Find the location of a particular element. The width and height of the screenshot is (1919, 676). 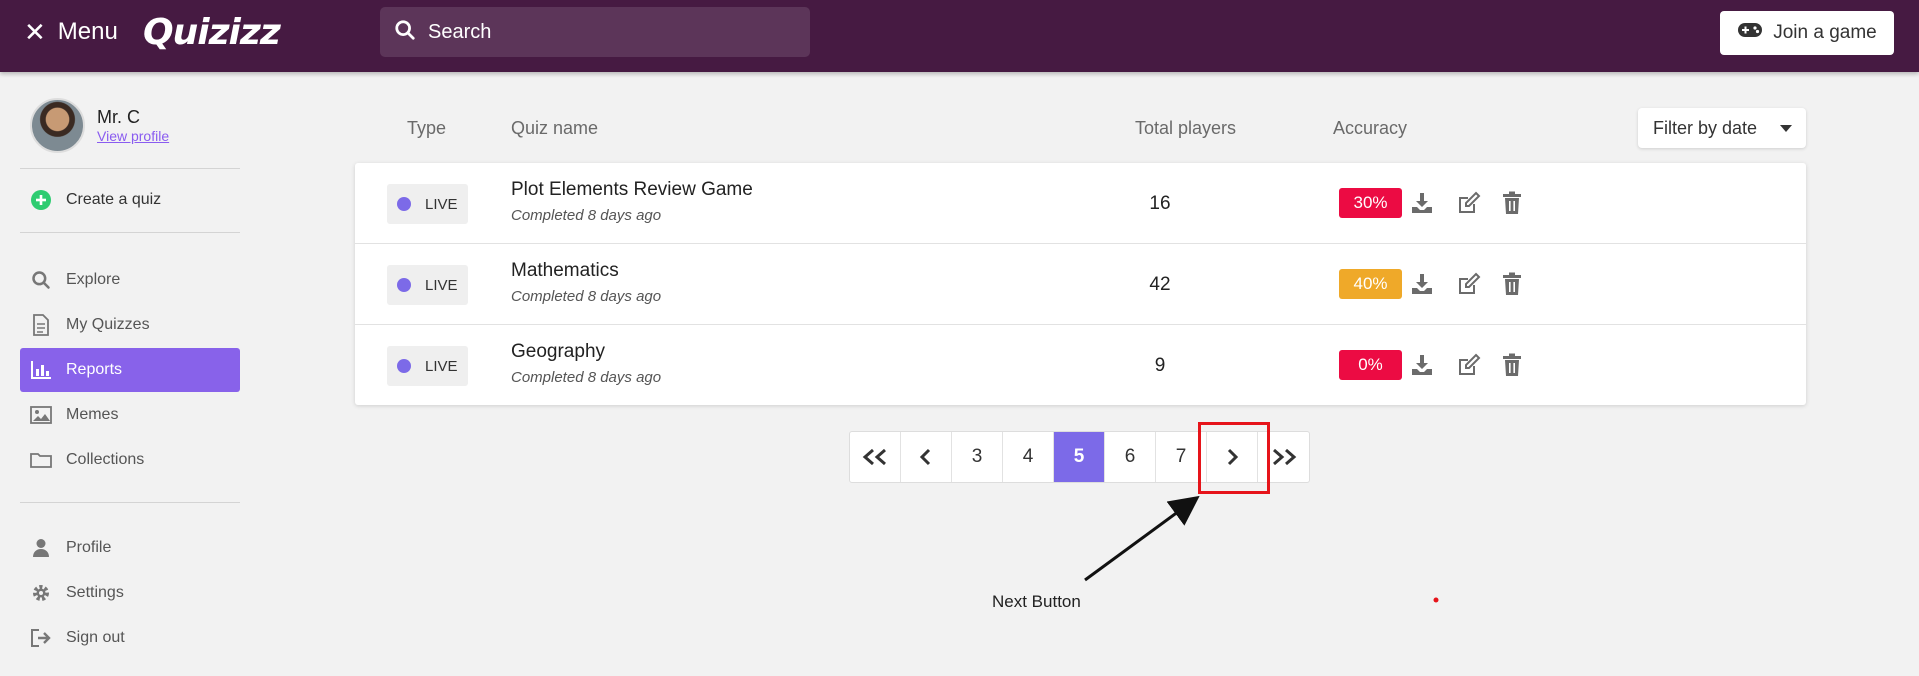

double-chevron-right-icon is located at coordinates (1284, 457).